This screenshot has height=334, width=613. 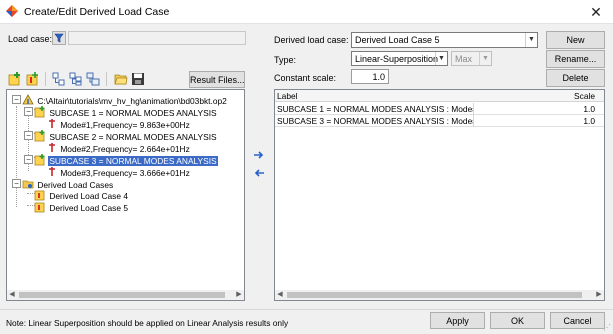 I want to click on open-file-button, so click(x=121, y=79).